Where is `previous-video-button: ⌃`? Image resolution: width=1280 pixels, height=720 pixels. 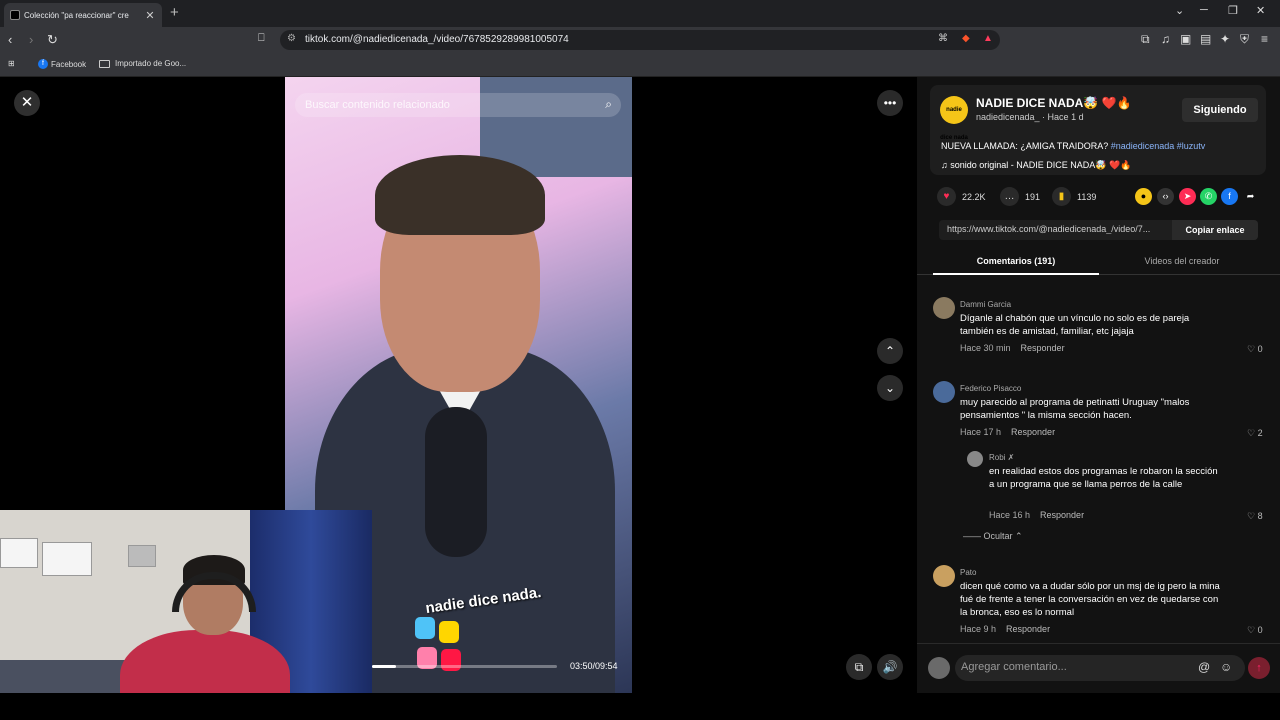
previous-video-button: ⌃ is located at coordinates (890, 351).